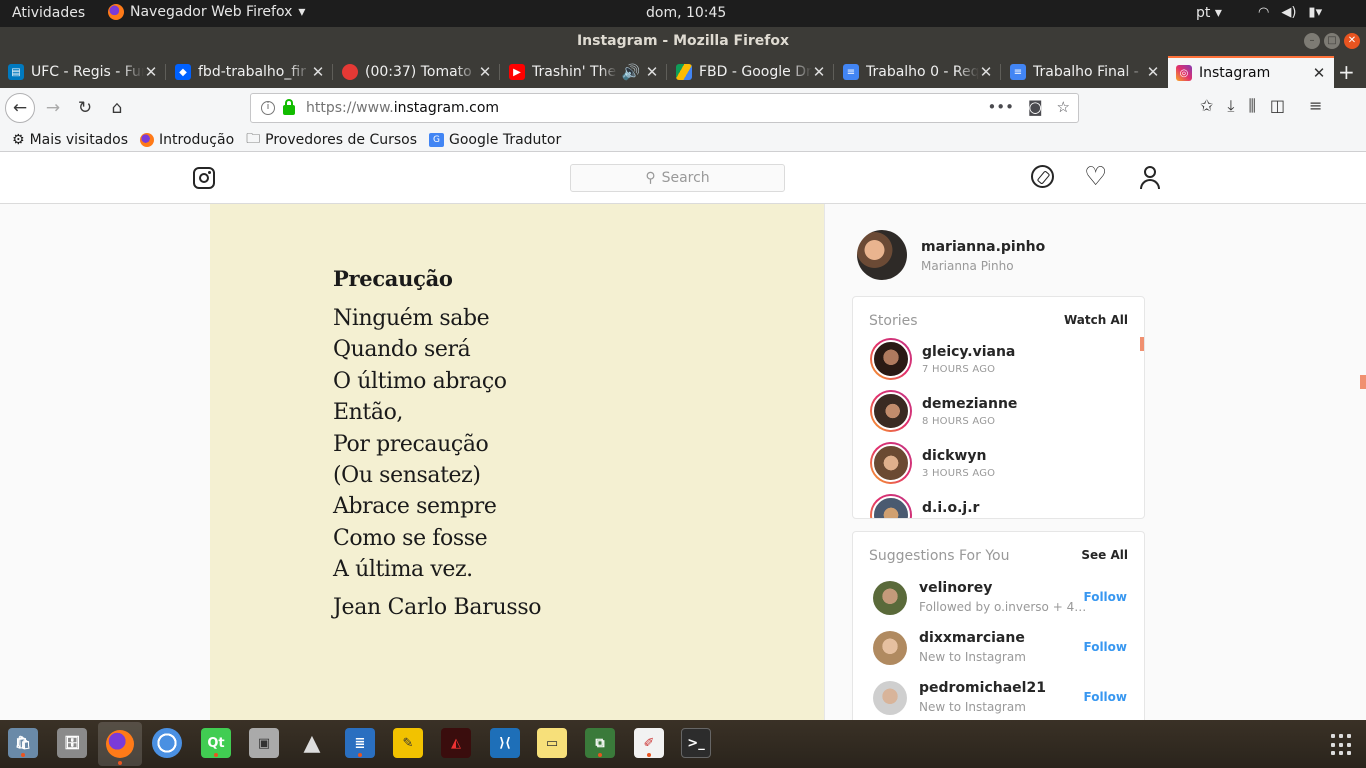 Image resolution: width=1366 pixels, height=768 pixels. What do you see at coordinates (972, 707) in the screenshot?
I see `suggestion-subtitle: New to Instagram` at bounding box center [972, 707].